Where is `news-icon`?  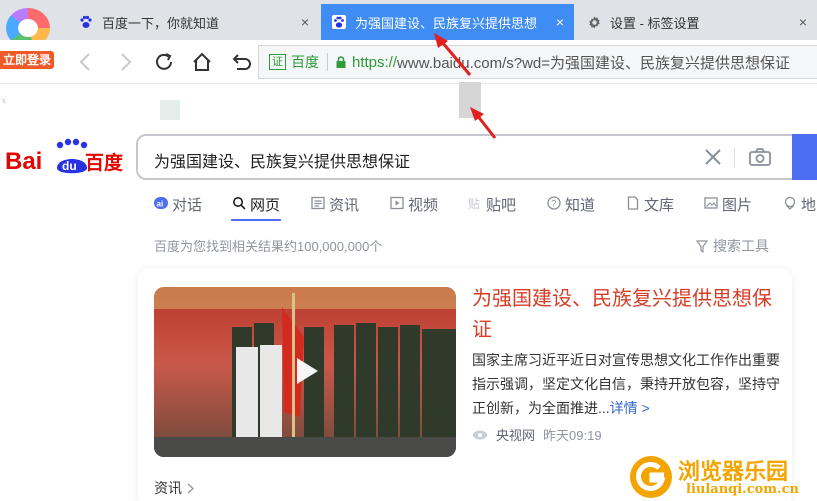
news-icon is located at coordinates (318, 203).